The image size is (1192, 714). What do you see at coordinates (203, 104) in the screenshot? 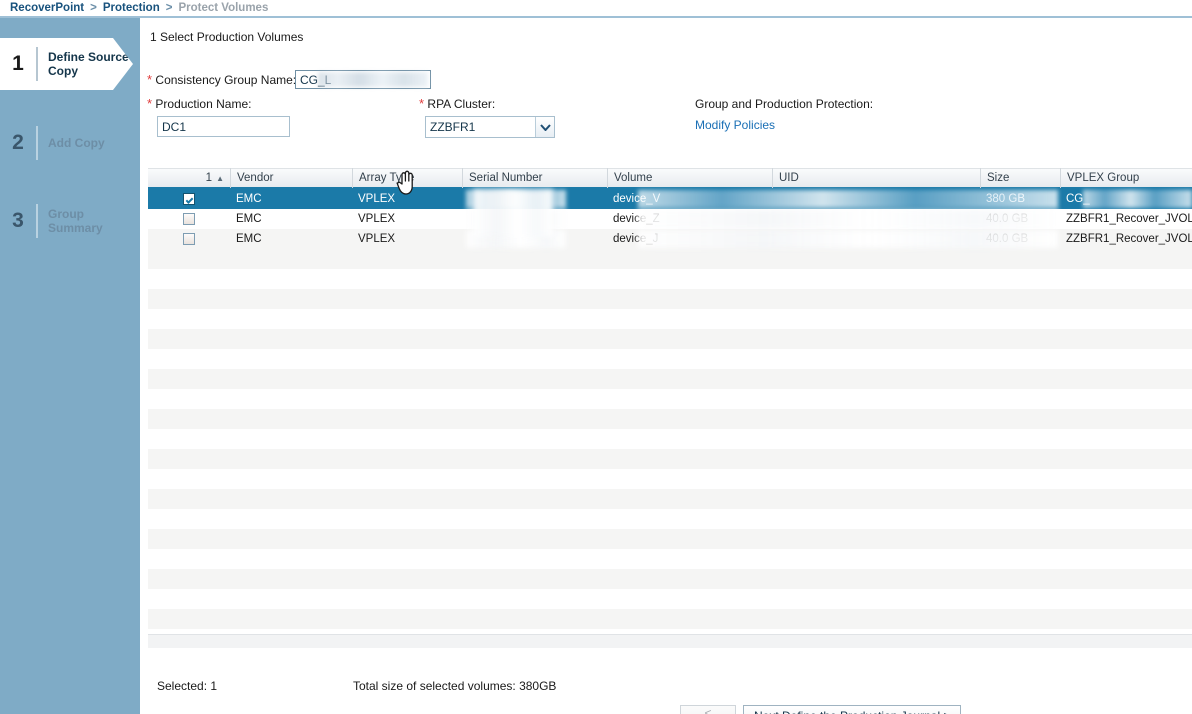
I see `production-name-label: Production Name:` at bounding box center [203, 104].